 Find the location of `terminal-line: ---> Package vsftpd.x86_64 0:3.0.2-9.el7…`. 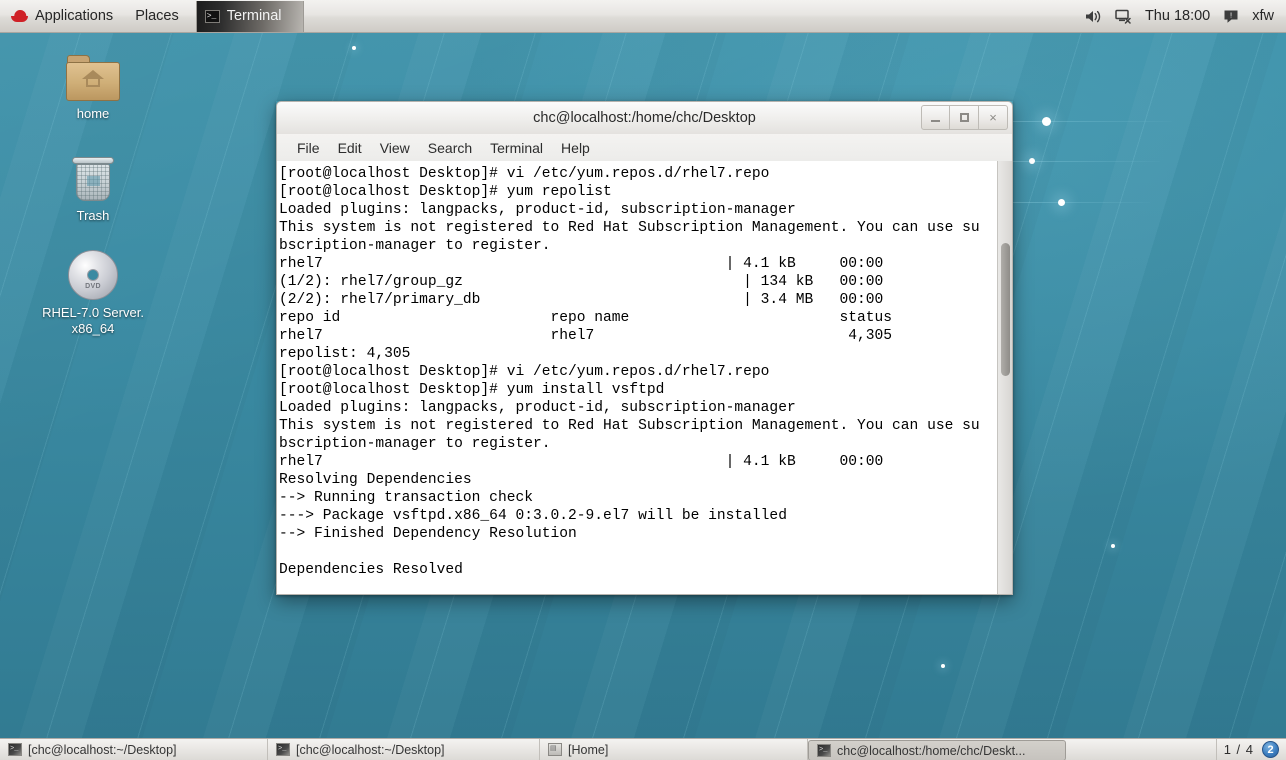

terminal-line: ---> Package vsftpd.x86_64 0:3.0.2-9.el7… is located at coordinates (533, 516).